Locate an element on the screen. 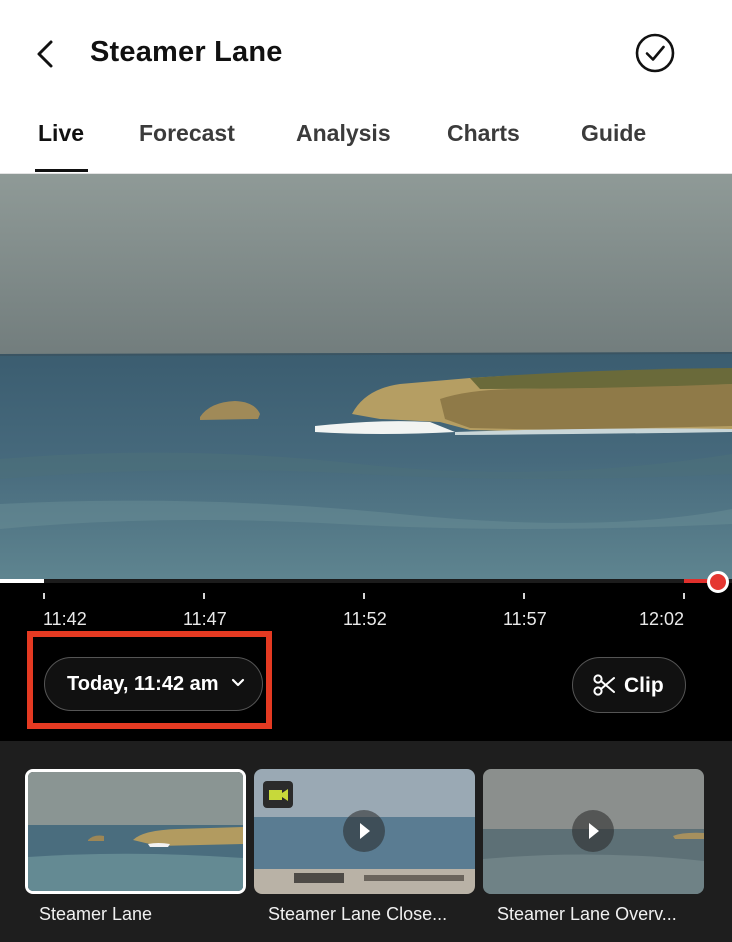 The width and height of the screenshot is (732, 942). time-label: 11:52 is located at coordinates (365, 619).